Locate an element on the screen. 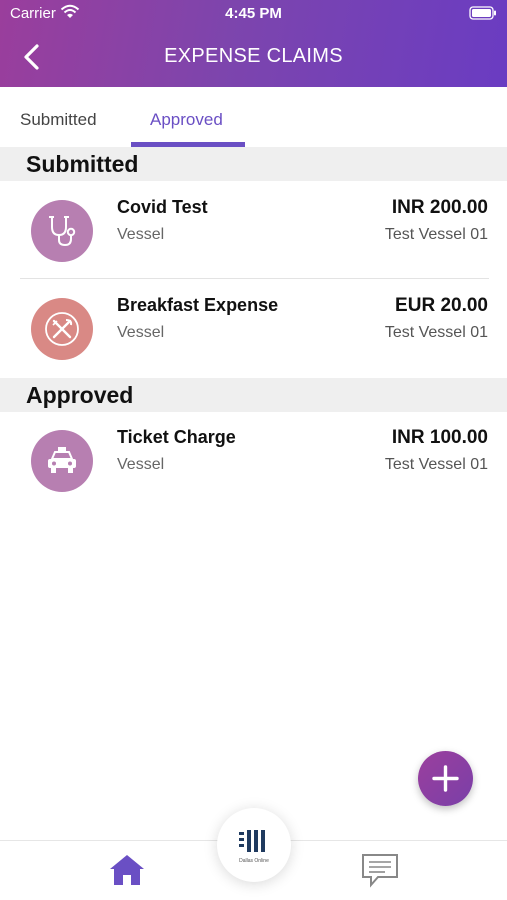  cutlery-icon is located at coordinates (62, 329).